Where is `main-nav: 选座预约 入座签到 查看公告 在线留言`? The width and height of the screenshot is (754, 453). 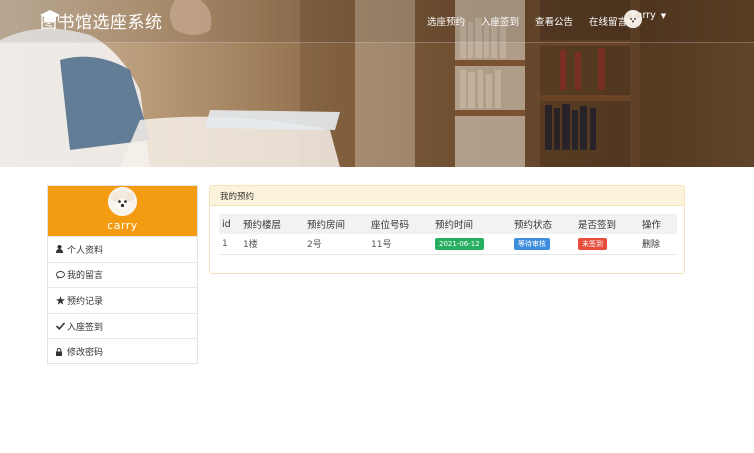
main-nav: 选座预约 入座签到 查看公告 在线留言 is located at coordinates (535, 21).